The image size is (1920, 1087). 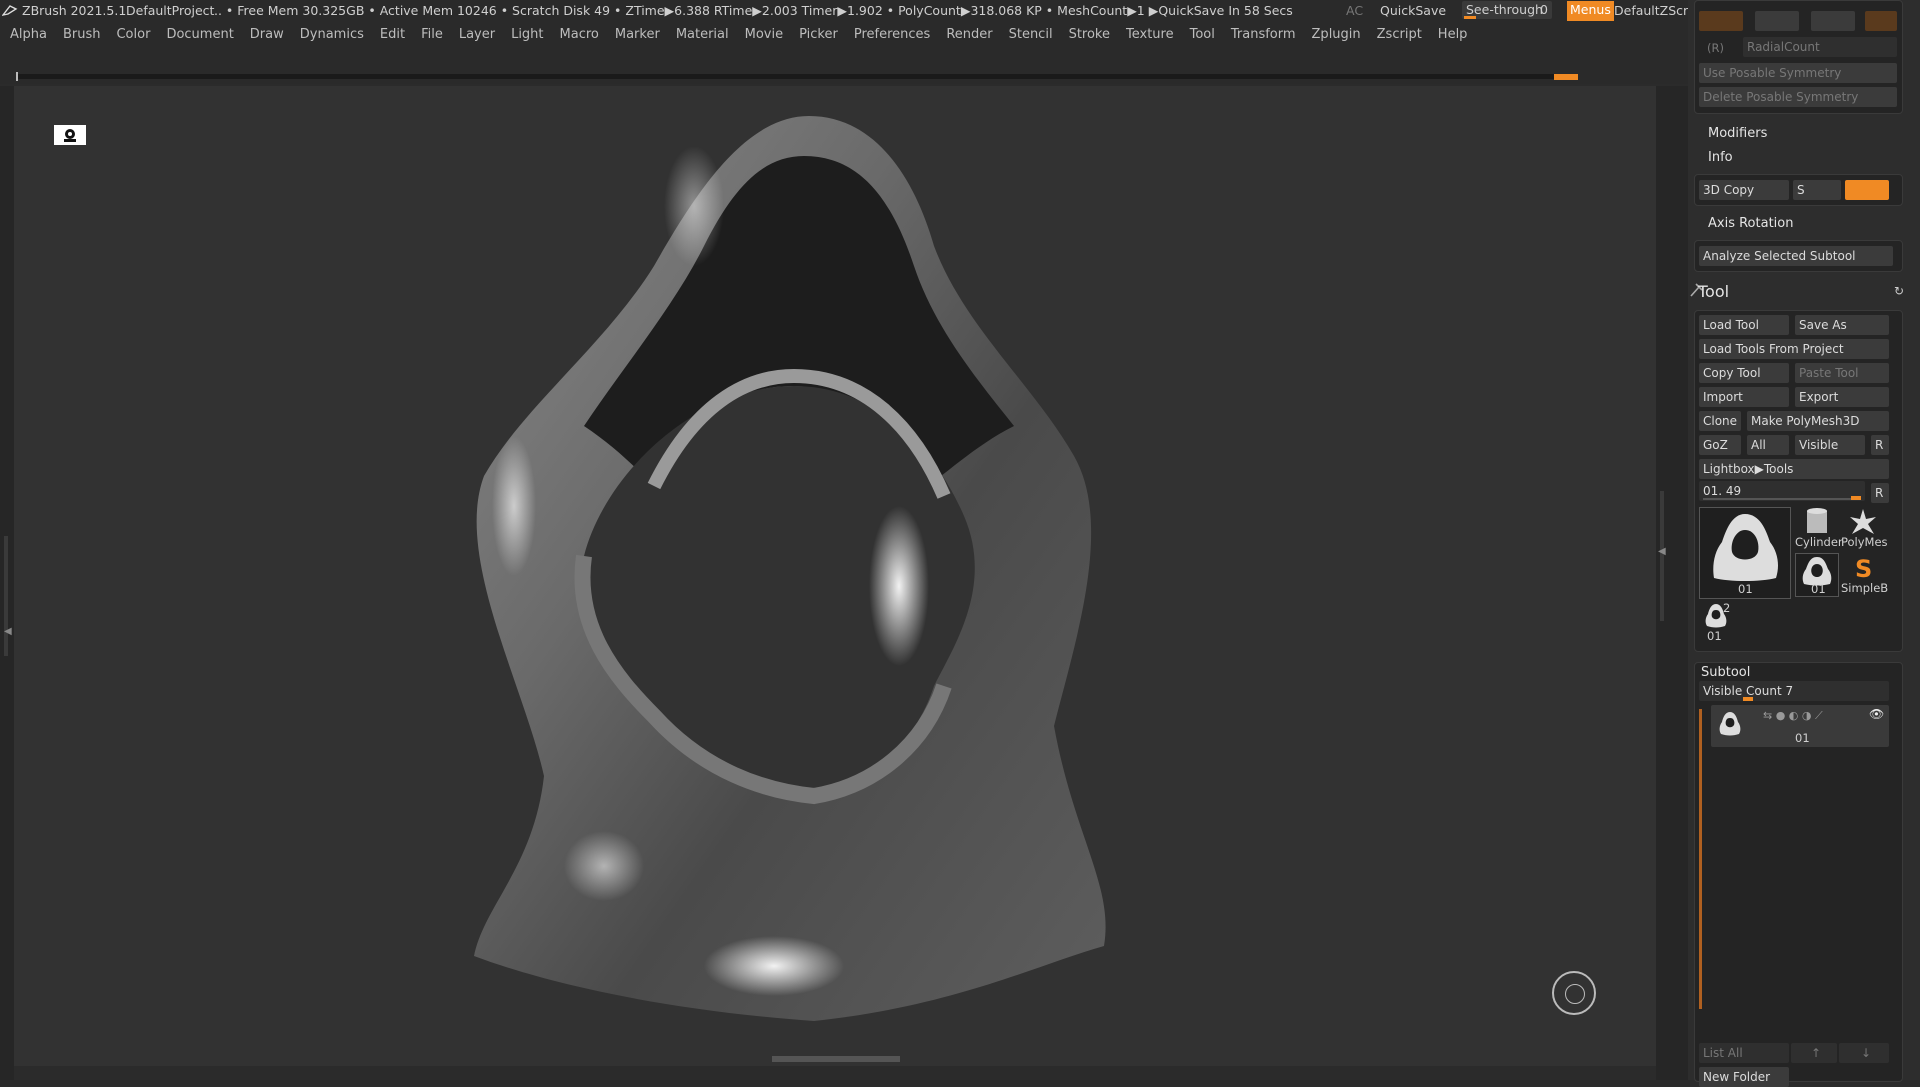 What do you see at coordinates (267, 32) in the screenshot?
I see `menu-draw: Draw` at bounding box center [267, 32].